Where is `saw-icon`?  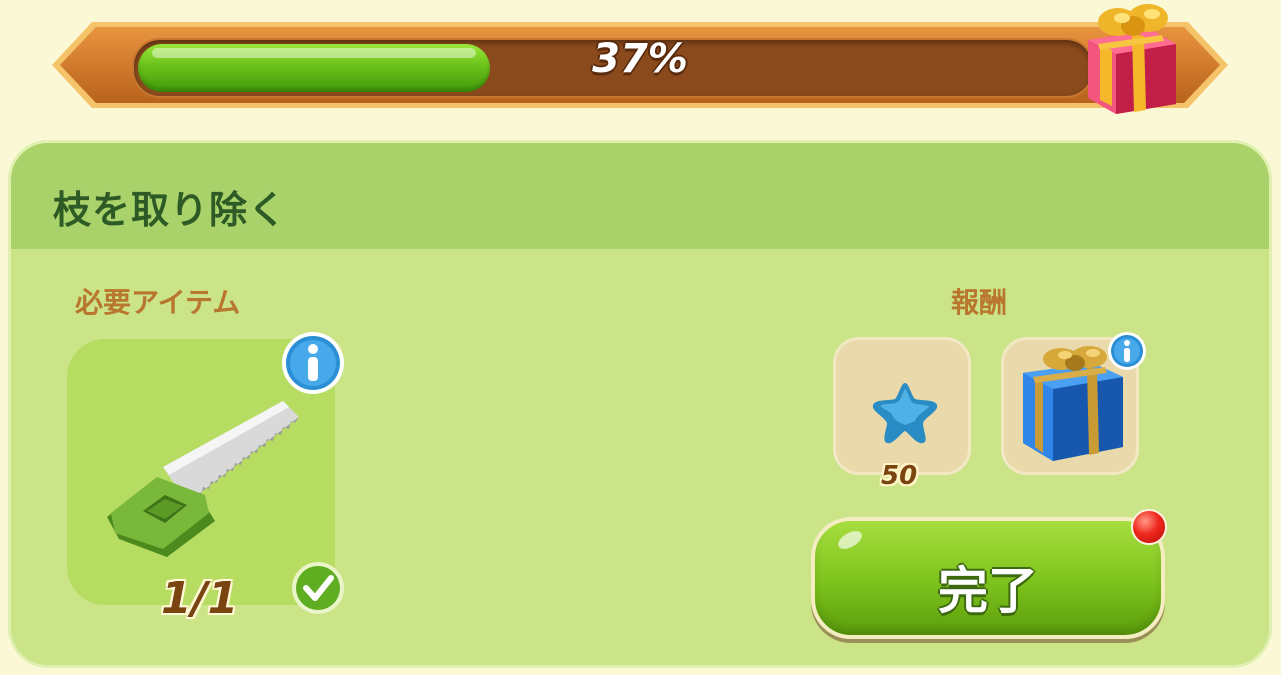 saw-icon is located at coordinates (203, 479).